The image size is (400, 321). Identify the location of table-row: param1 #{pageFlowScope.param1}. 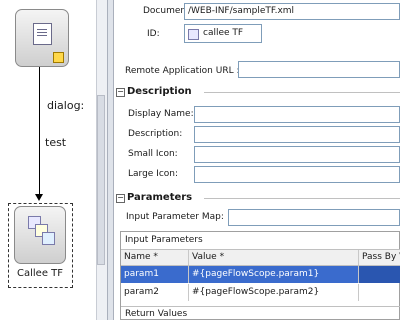
(260, 274).